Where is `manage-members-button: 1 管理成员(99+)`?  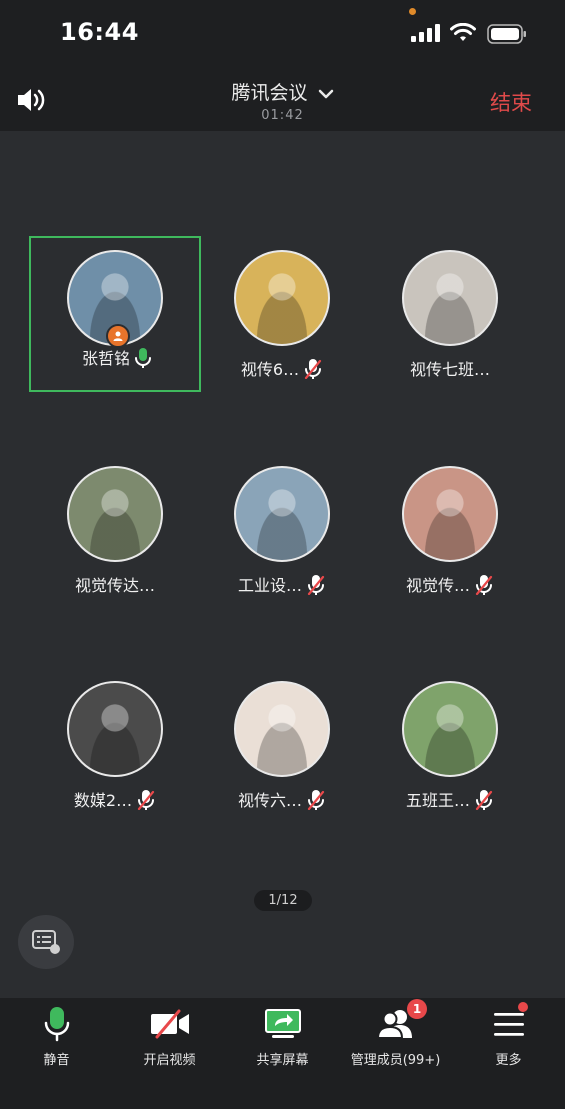 manage-members-button: 1 管理成员(99+) is located at coordinates (395, 1038).